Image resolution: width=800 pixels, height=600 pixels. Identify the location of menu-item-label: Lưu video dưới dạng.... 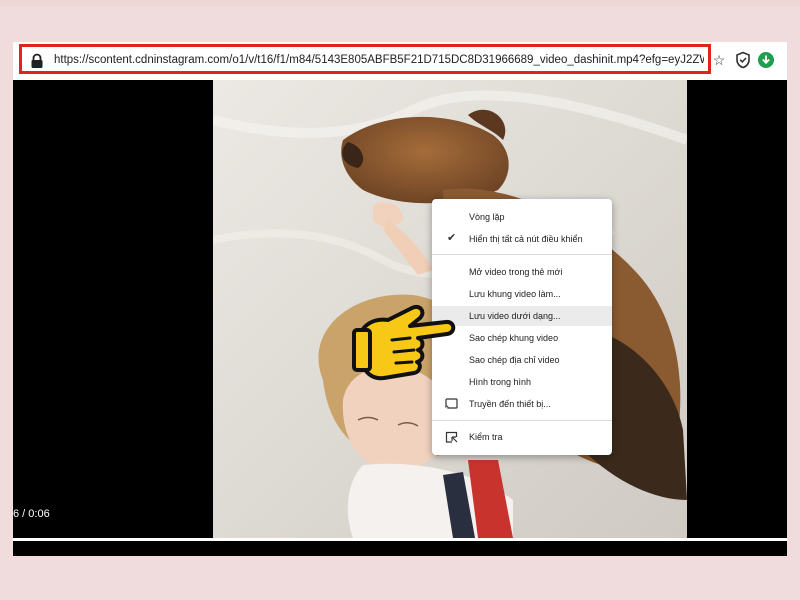
(515, 316).